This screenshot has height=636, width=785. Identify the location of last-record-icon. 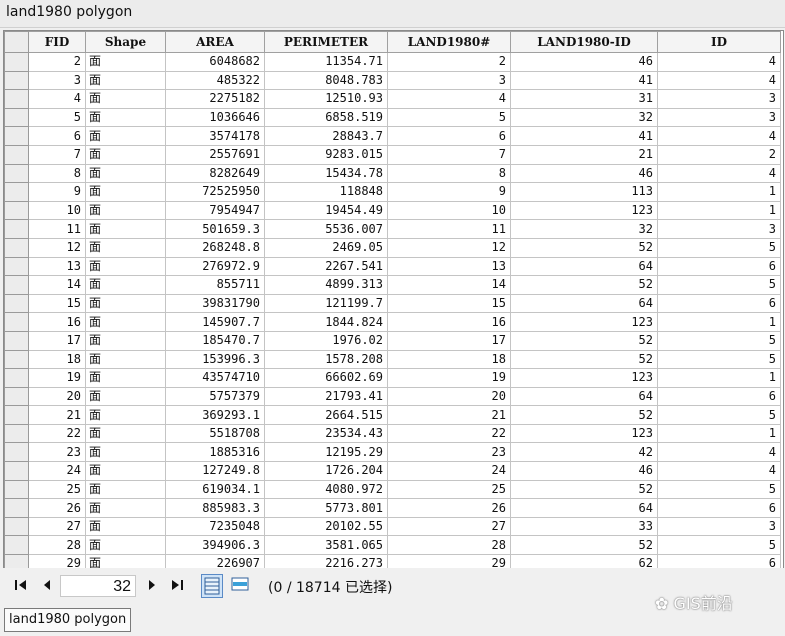
(177, 585).